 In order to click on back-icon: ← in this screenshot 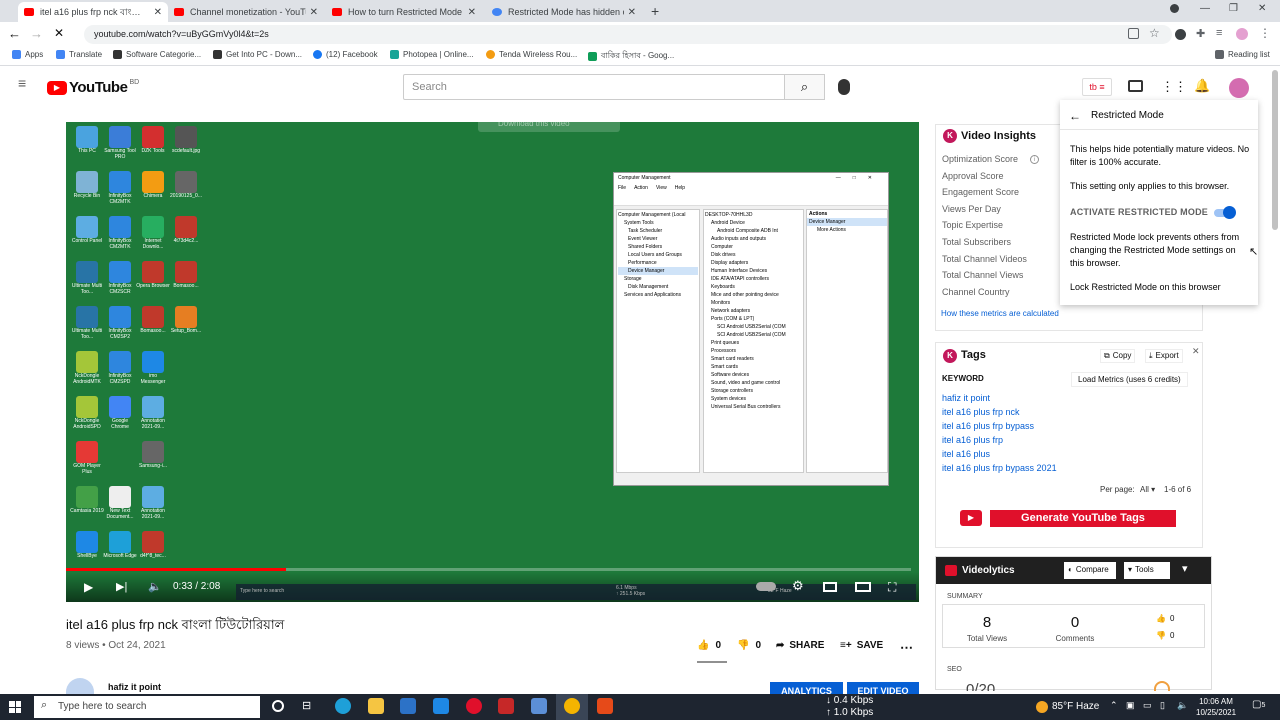, I will do `click(14, 33)`.